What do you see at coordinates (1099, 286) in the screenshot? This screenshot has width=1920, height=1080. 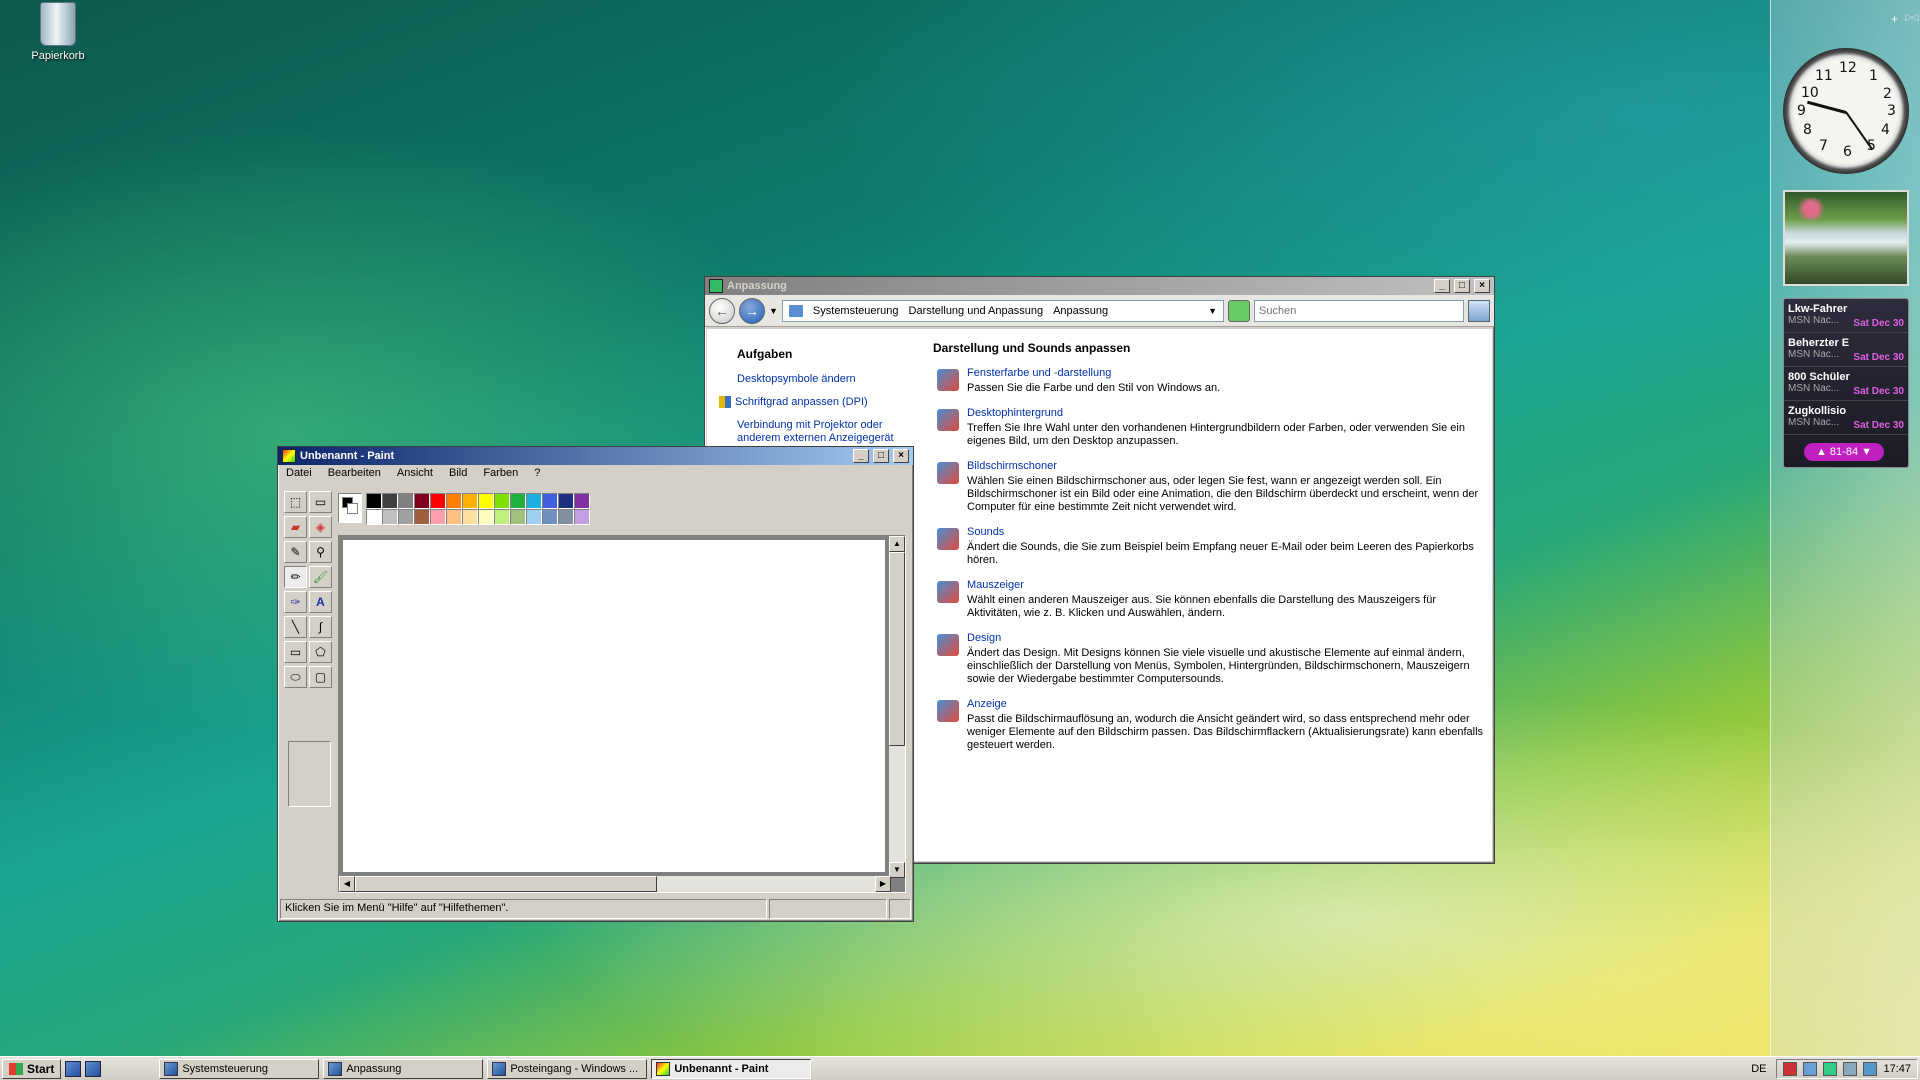 I see `anpassung-titlebar: Anpassung _ □ ×` at bounding box center [1099, 286].